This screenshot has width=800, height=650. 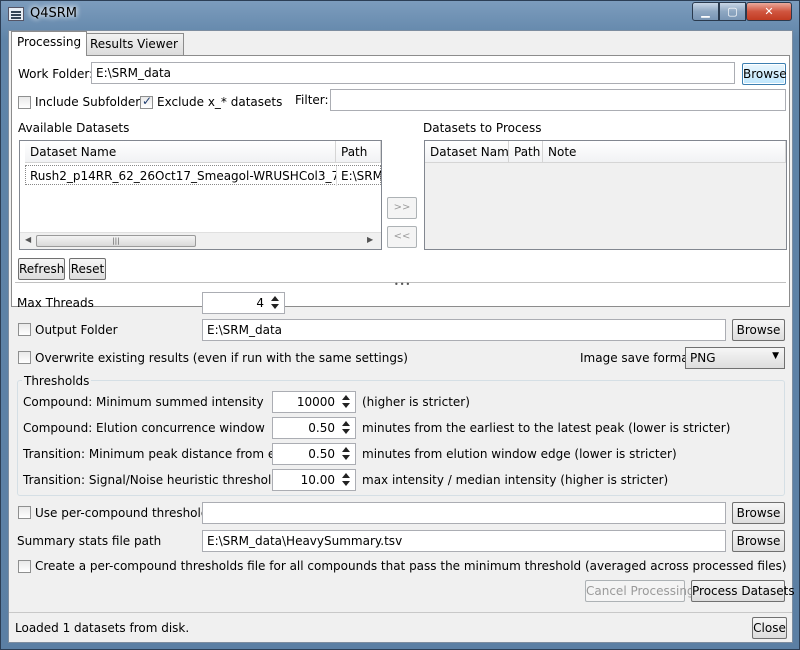 What do you see at coordinates (764, 74) in the screenshot?
I see `work-folder-browse-button: Browse` at bounding box center [764, 74].